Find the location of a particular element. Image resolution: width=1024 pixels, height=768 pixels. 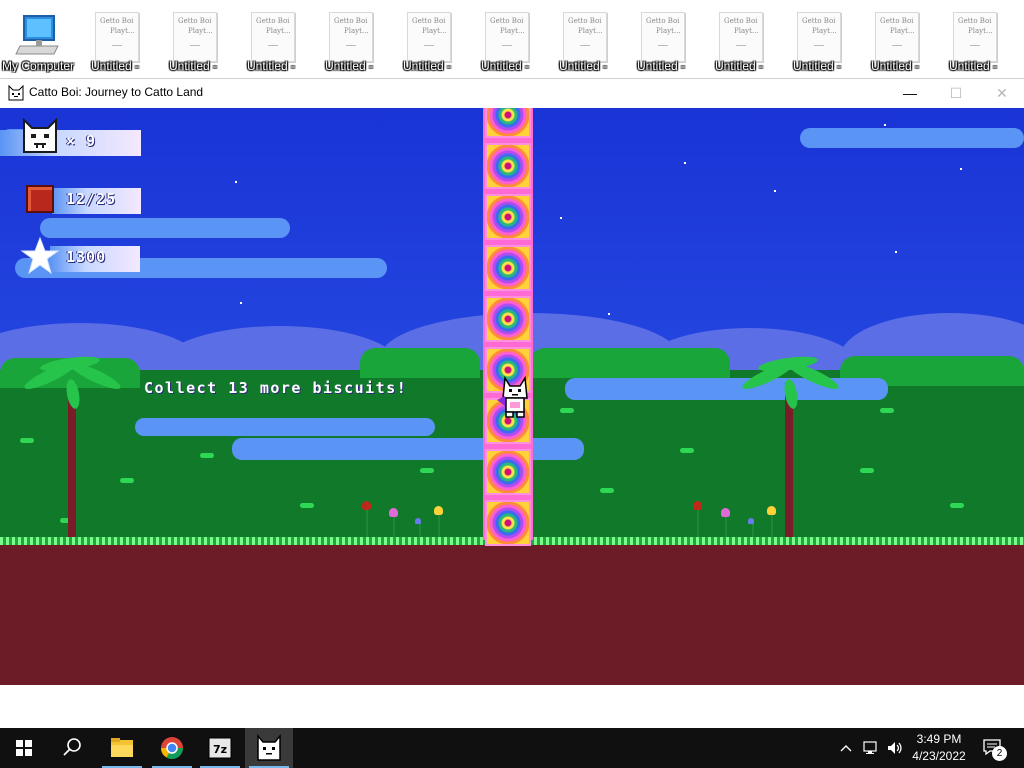

chrome-icon is located at coordinates (172, 748).